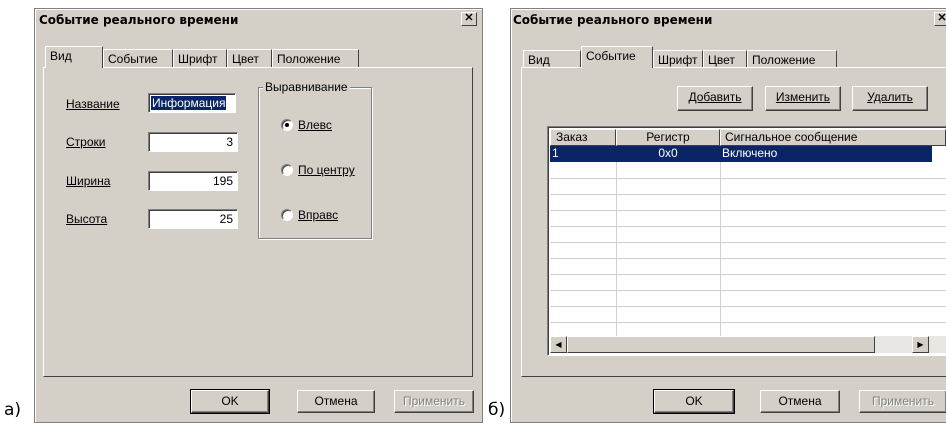 The width and height of the screenshot is (946, 427). What do you see at coordinates (87, 219) in the screenshot?
I see `height-label: Высота` at bounding box center [87, 219].